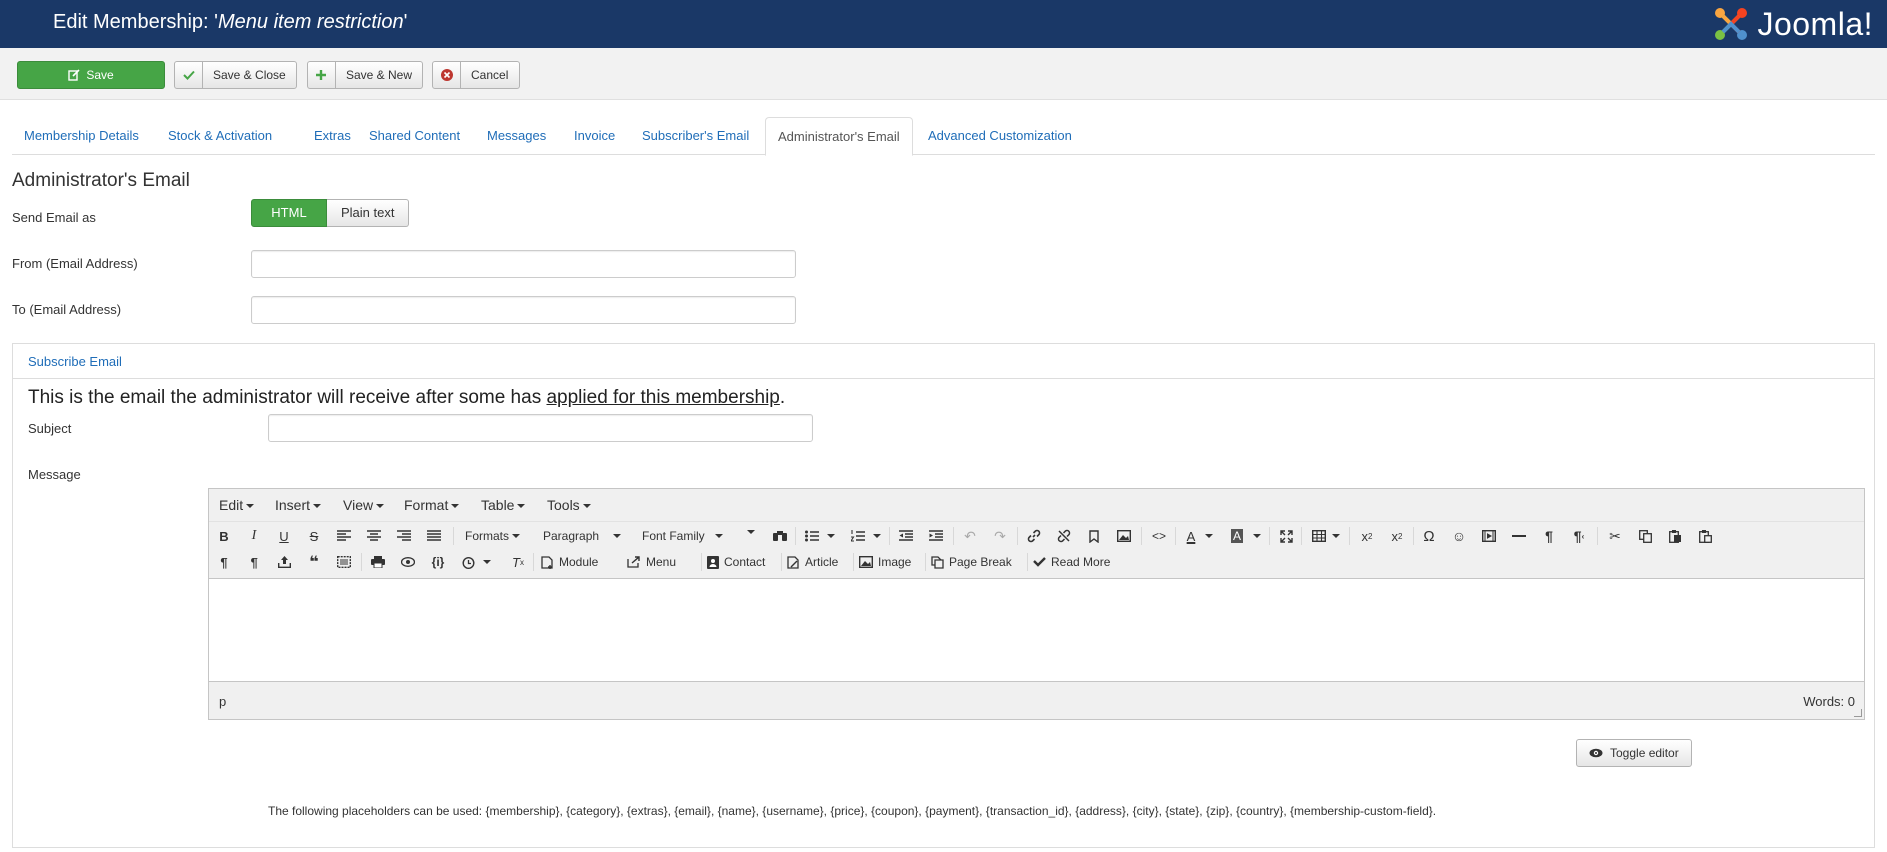 The height and width of the screenshot is (852, 1887). What do you see at coordinates (523, 310) in the screenshot?
I see `to-email-input` at bounding box center [523, 310].